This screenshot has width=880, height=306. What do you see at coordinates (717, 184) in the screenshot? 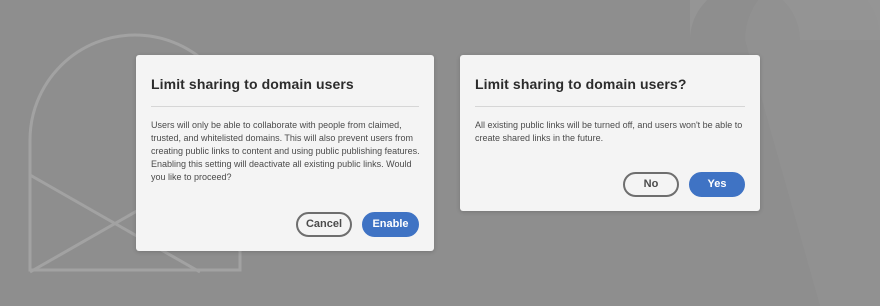
I see `yes-button: Yes` at bounding box center [717, 184].